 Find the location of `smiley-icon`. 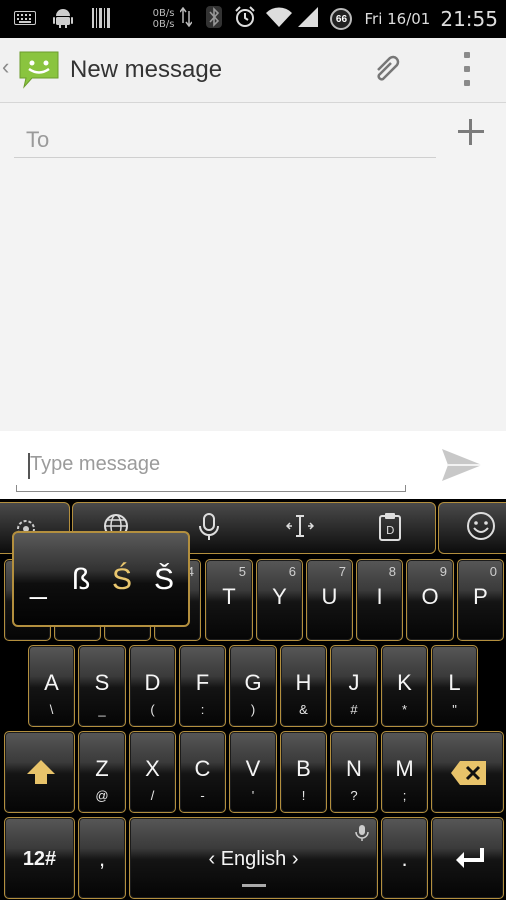

smiley-icon is located at coordinates (481, 528).